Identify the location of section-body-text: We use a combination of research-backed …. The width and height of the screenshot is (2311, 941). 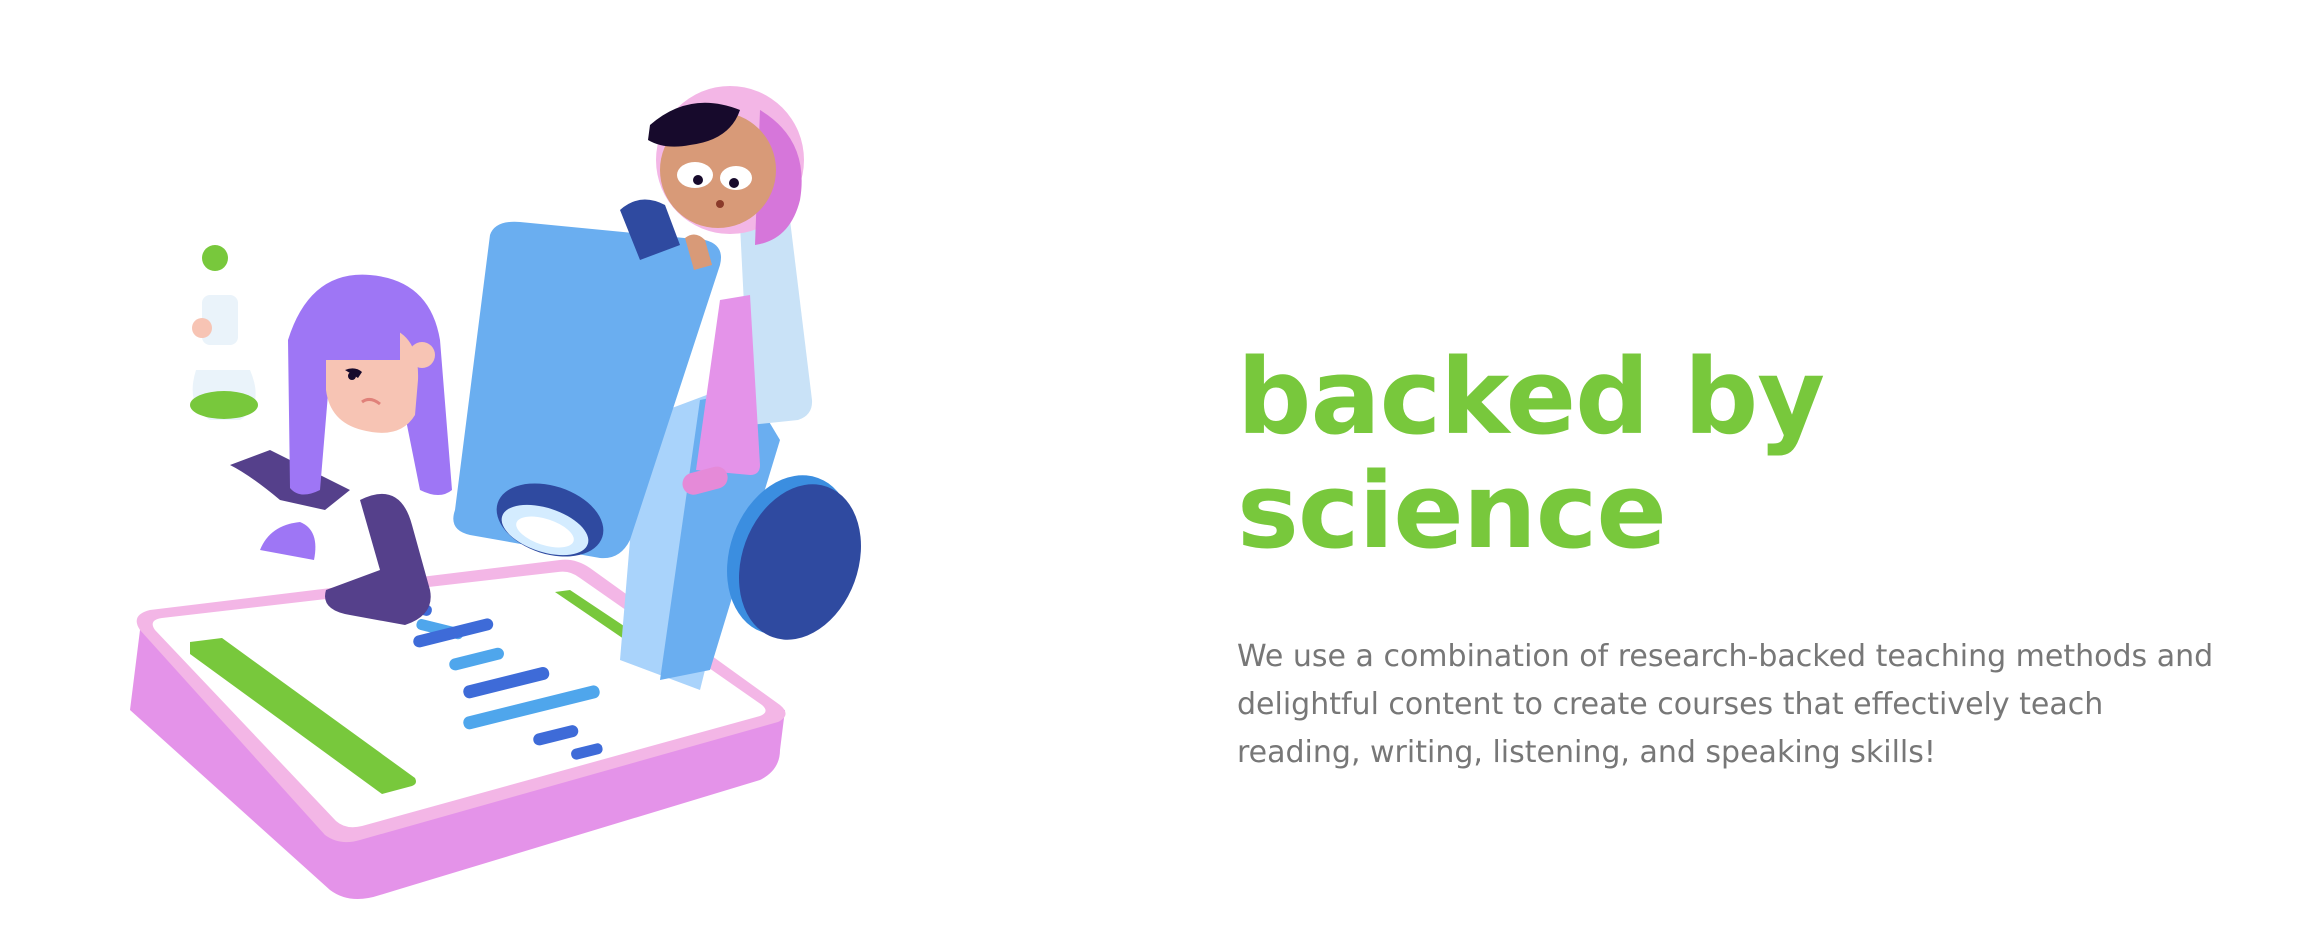
(1725, 704).